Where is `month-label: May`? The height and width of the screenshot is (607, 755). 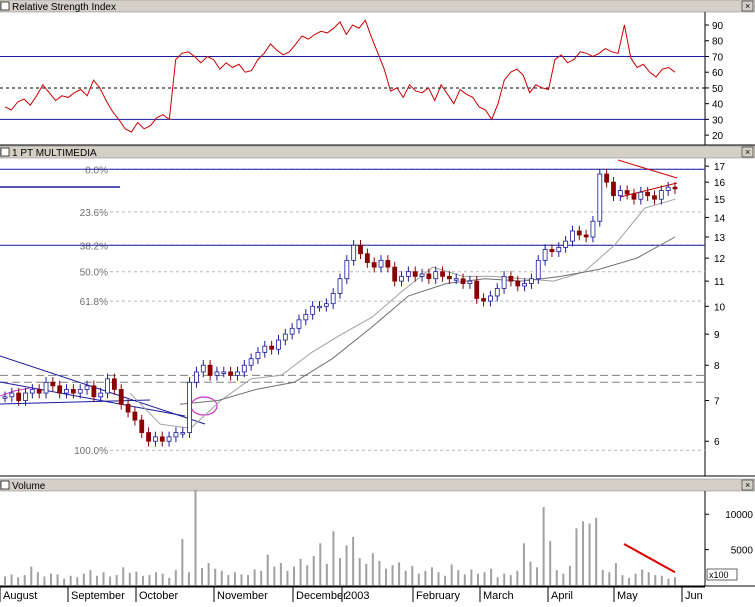 month-label: May is located at coordinates (627, 596).